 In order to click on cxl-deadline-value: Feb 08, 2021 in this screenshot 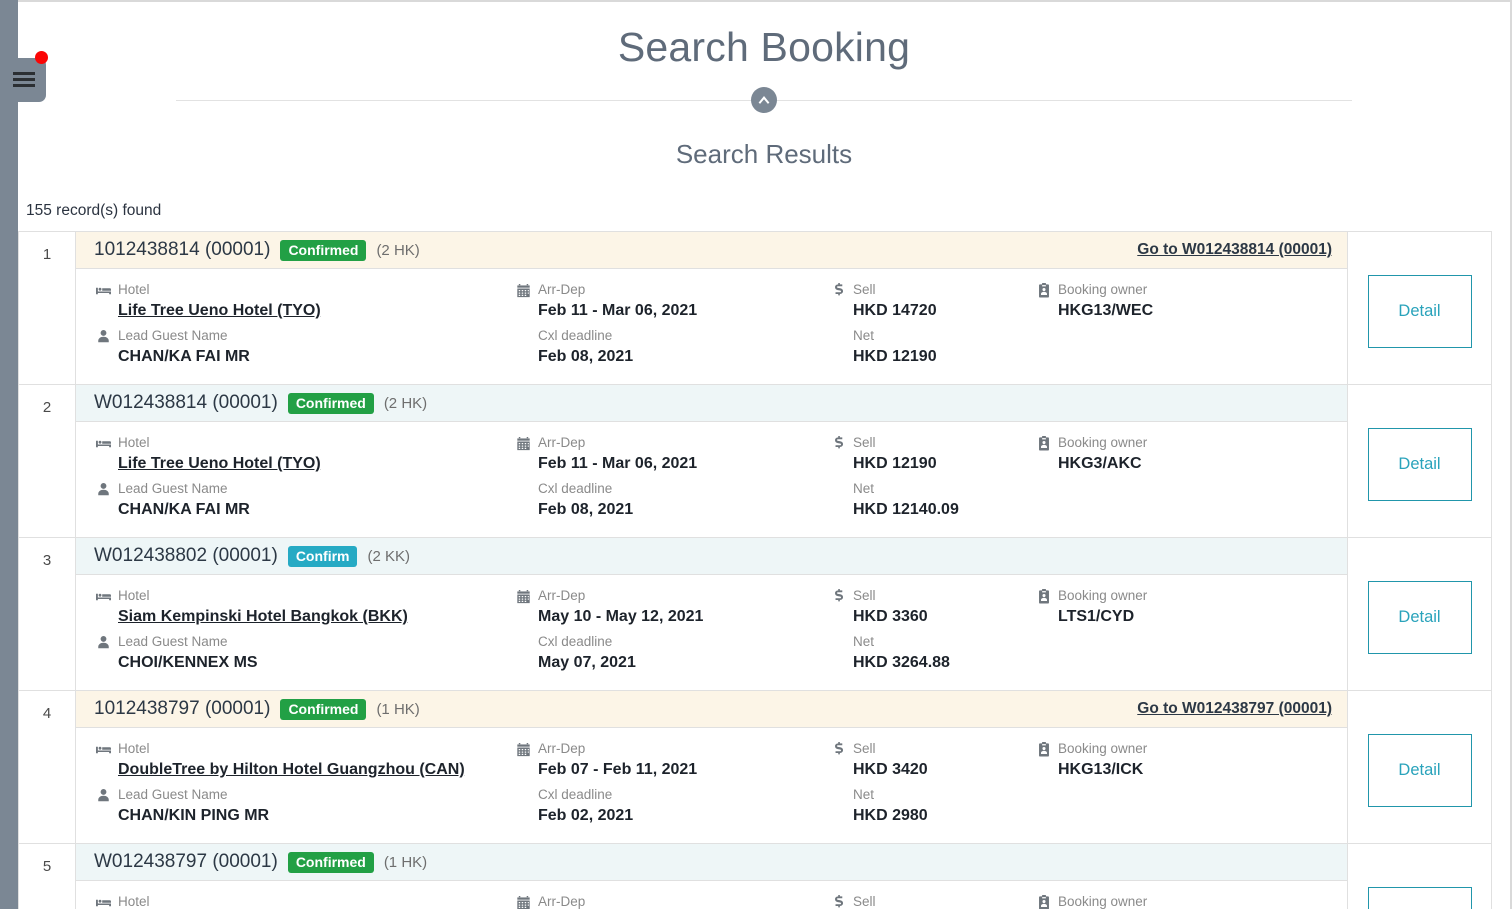, I will do `click(586, 356)`.